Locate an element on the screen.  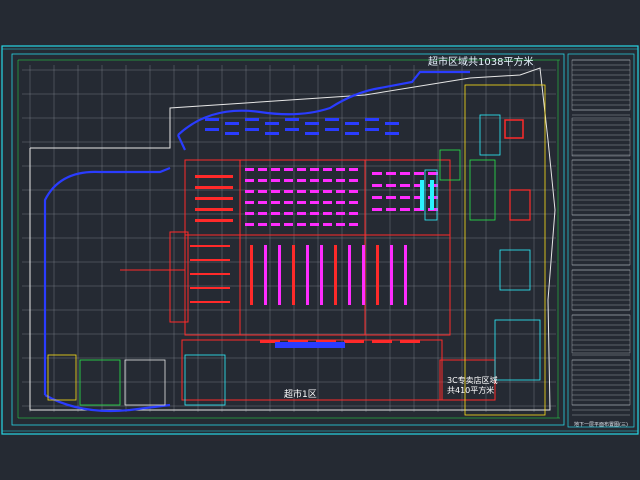
shop-area-size-label: 共410平方米 is located at coordinates (471, 390).